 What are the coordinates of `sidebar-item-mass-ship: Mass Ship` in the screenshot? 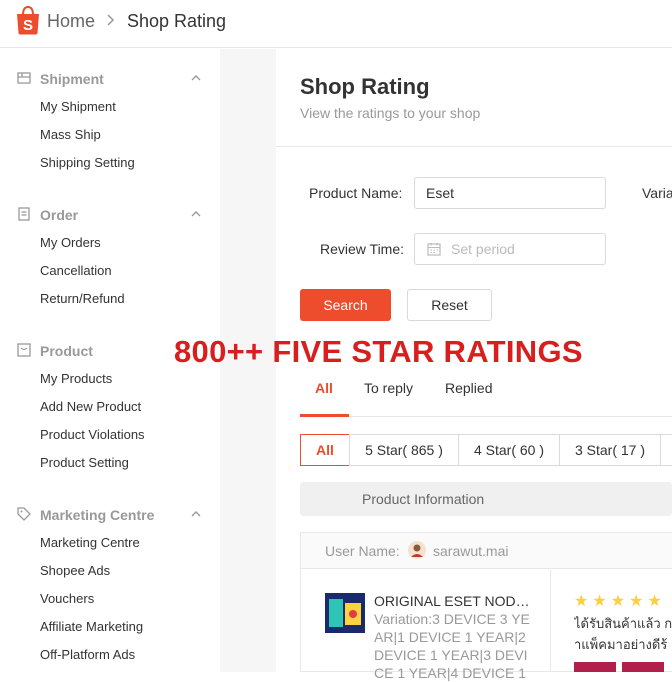 It's located at (70, 134).